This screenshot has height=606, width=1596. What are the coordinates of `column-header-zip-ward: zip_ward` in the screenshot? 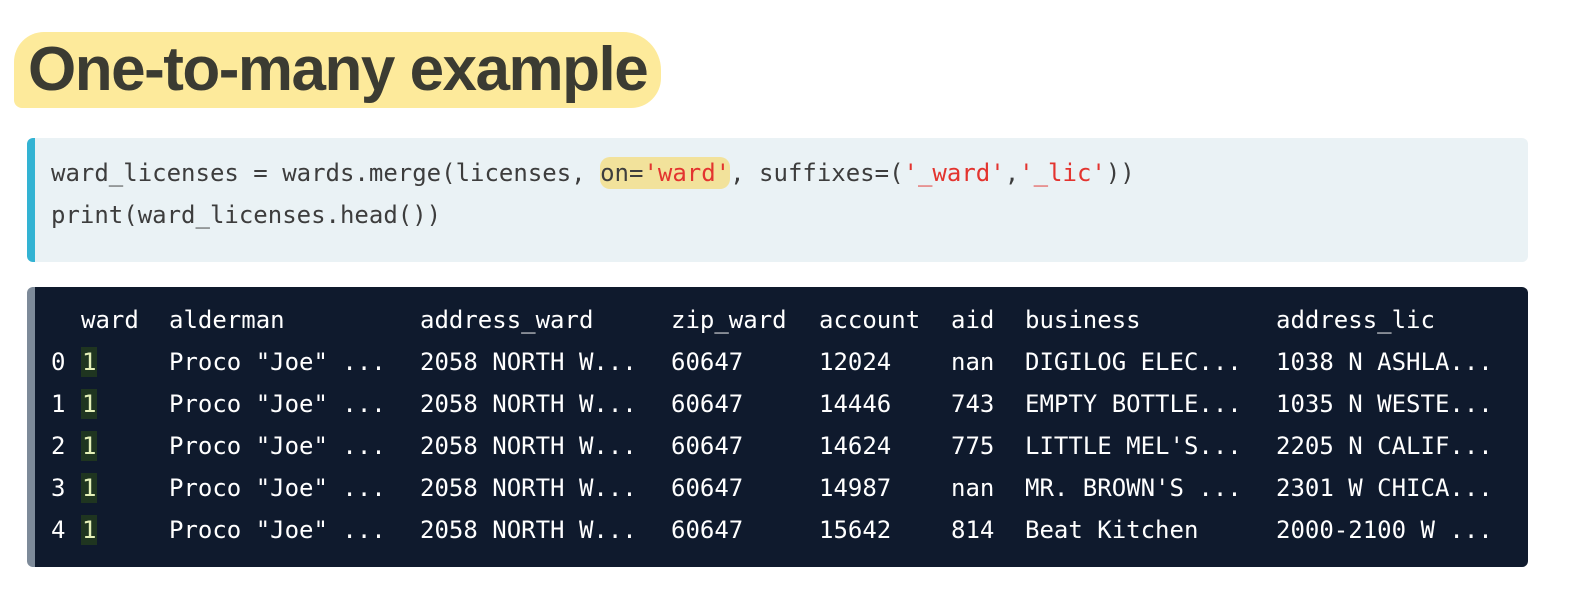 It's located at (729, 320).